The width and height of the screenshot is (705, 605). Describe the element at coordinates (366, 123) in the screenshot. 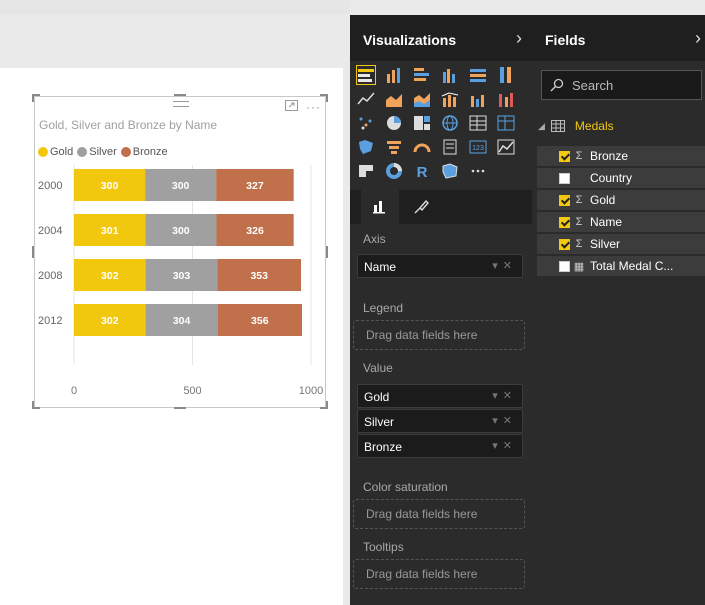

I see `waterfall-icon` at that location.